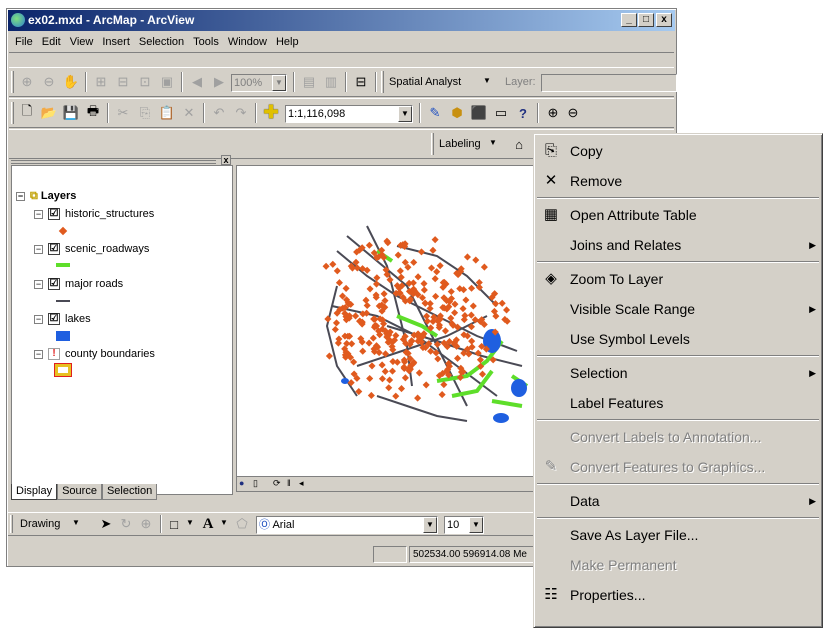 The height and width of the screenshot is (628, 823). I want to click on menu-item-use-symbol-levels: Use Symbol Levels, so click(678, 339).